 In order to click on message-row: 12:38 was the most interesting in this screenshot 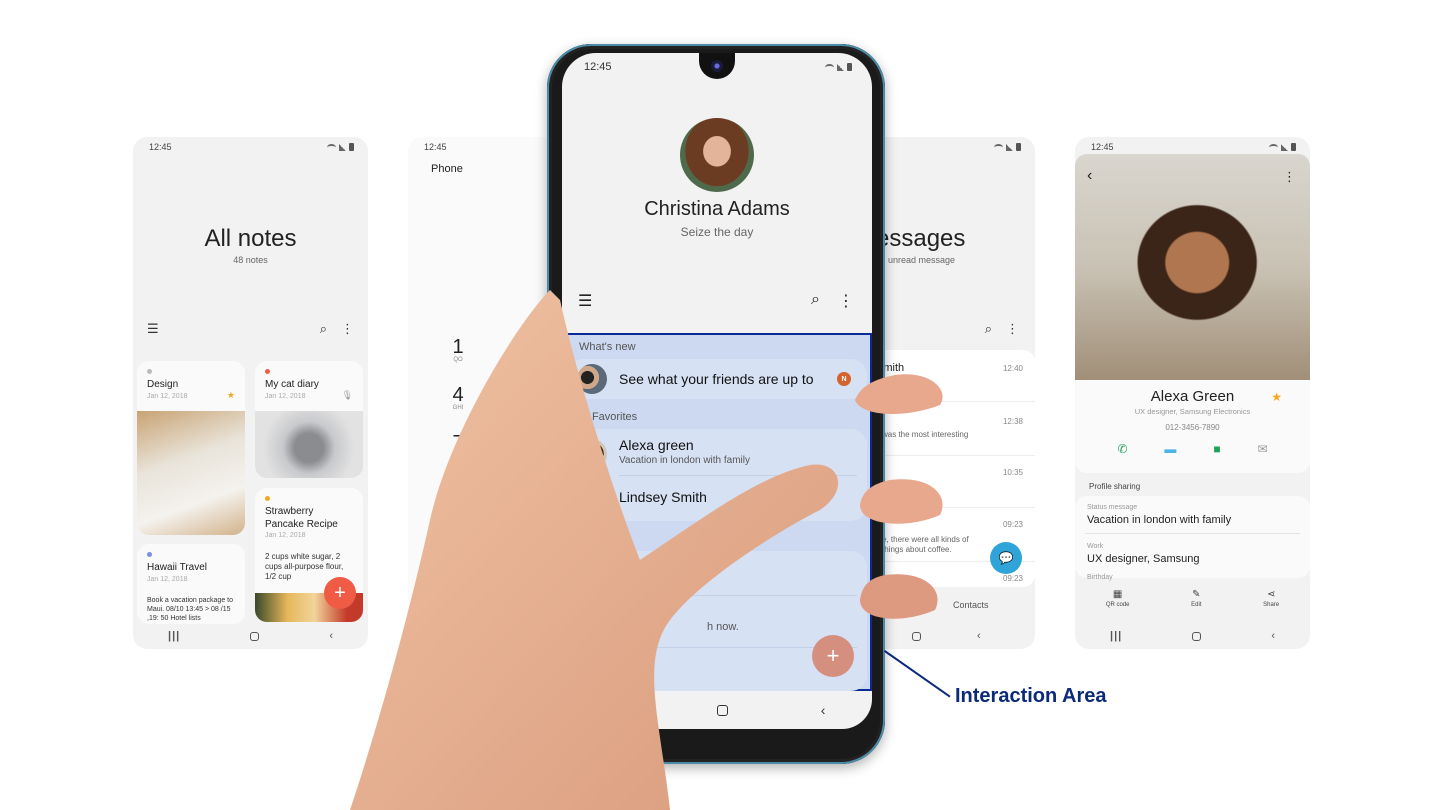, I will do `click(957, 429)`.